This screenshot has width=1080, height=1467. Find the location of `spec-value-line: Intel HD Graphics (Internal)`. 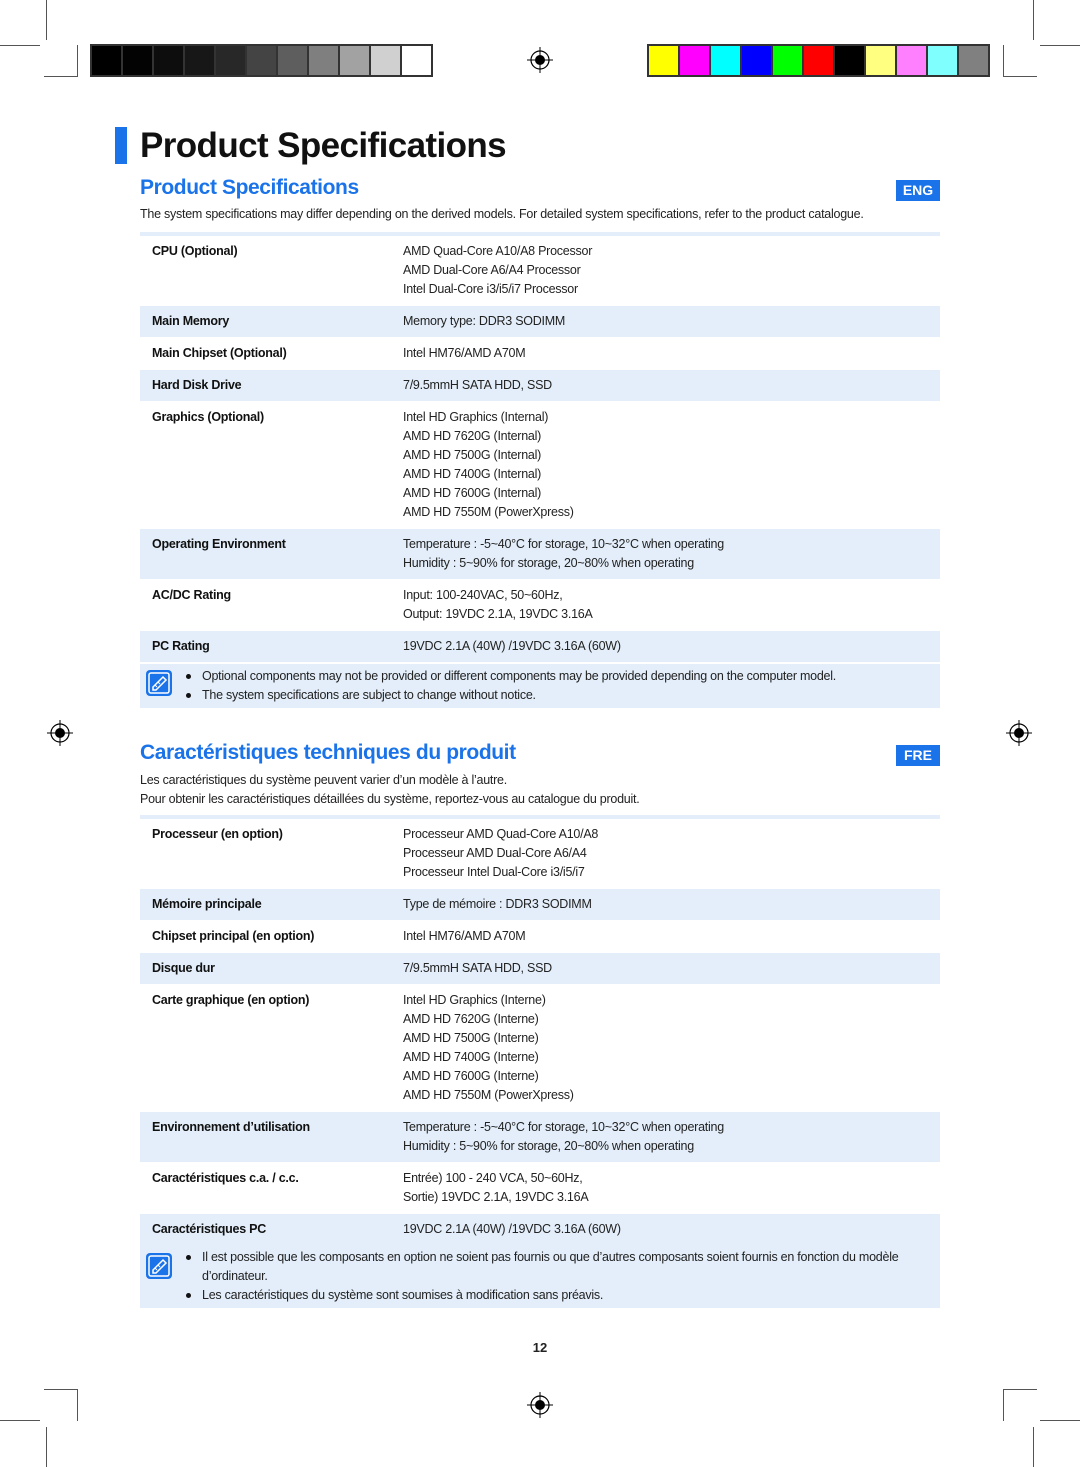

spec-value-line: Intel HD Graphics (Internal) is located at coordinates (476, 417).